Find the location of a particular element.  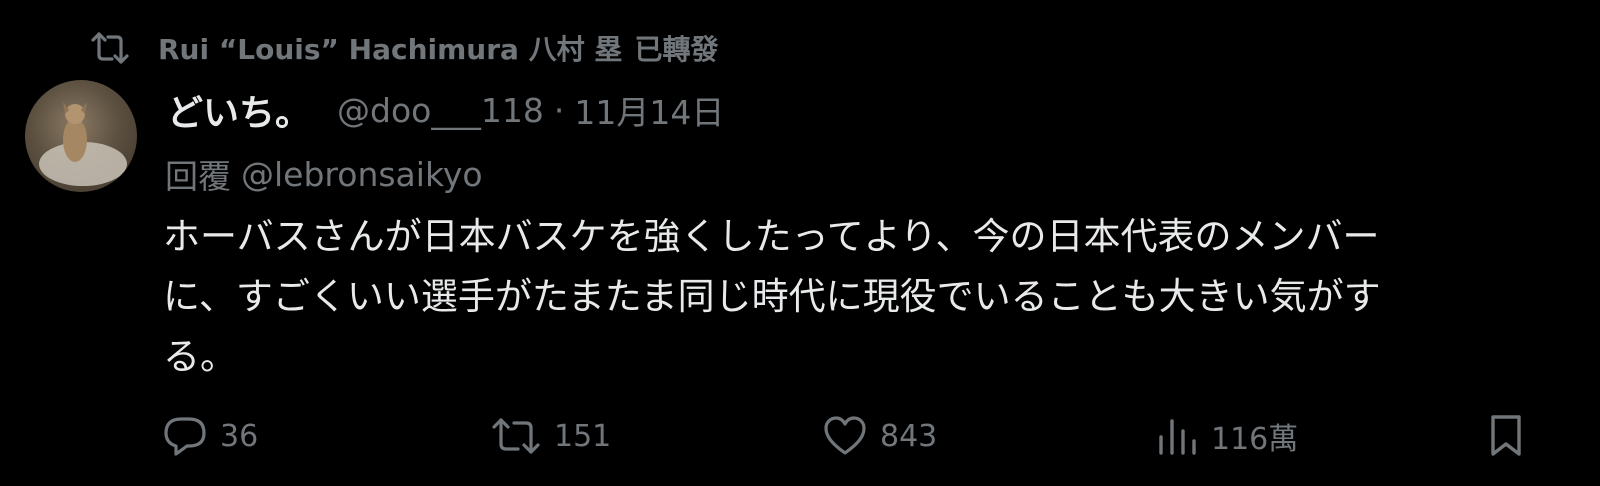

reposter-name: Rui “Louis” Hachimura 八村 塁 is located at coordinates (390, 48).